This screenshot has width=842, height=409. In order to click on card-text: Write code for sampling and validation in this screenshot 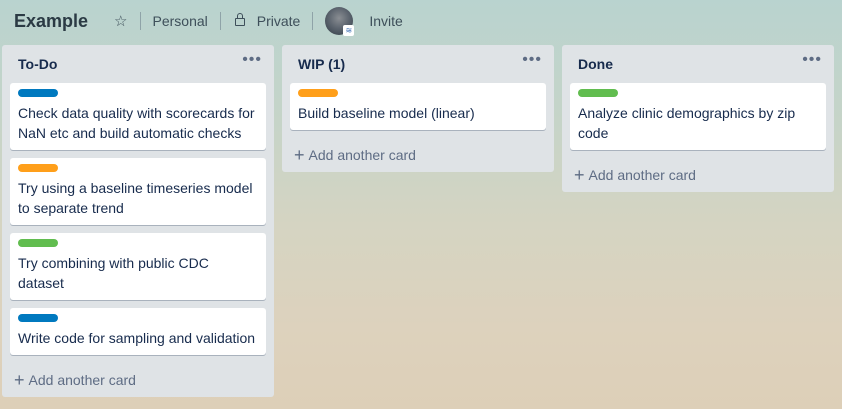, I will do `click(137, 338)`.